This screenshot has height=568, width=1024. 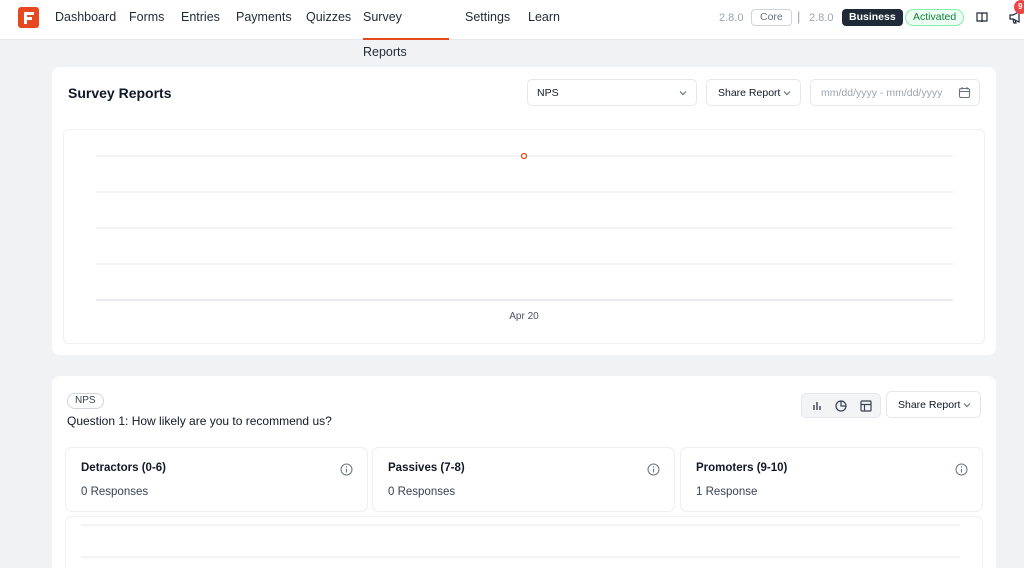 What do you see at coordinates (771, 17) in the screenshot?
I see `core-badge: Core` at bounding box center [771, 17].